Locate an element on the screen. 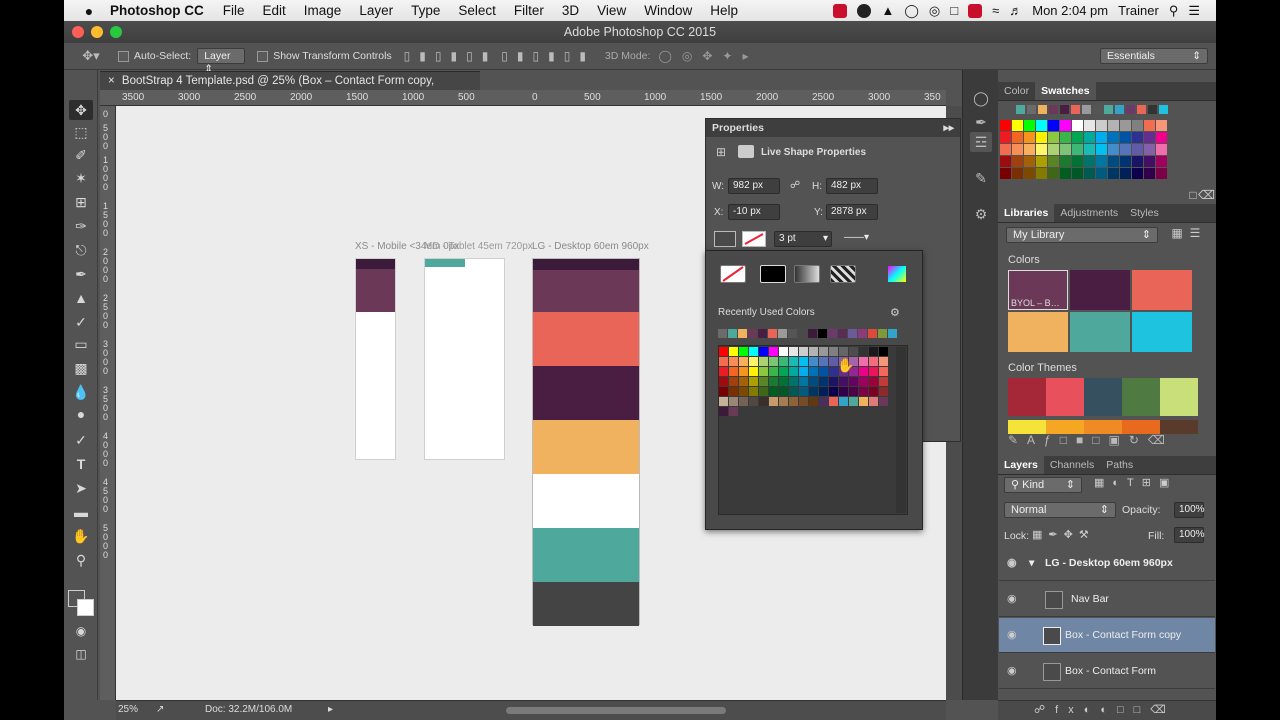 The width and height of the screenshot is (1280, 720). menu-file: File is located at coordinates (234, 10).